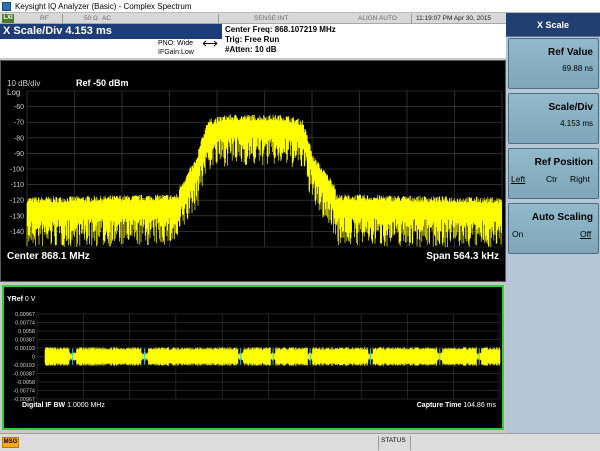 Image resolution: width=600 pixels, height=451 pixels. Describe the element at coordinates (19, 123) in the screenshot. I see `y-tick-label: -70` at that location.